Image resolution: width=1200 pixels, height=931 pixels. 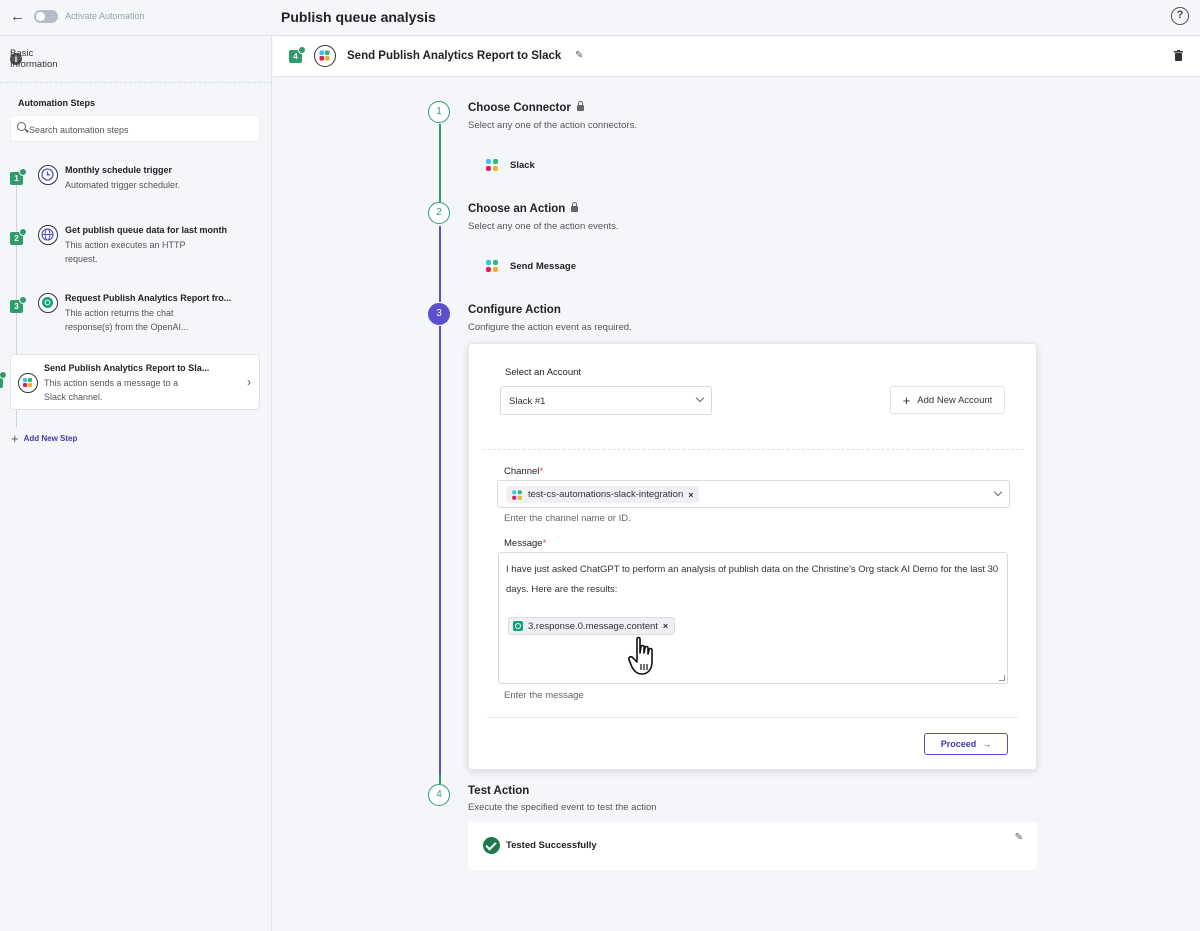 What do you see at coordinates (550, 327) in the screenshot?
I see `section-subtitle: Configure the action event as required.` at bounding box center [550, 327].